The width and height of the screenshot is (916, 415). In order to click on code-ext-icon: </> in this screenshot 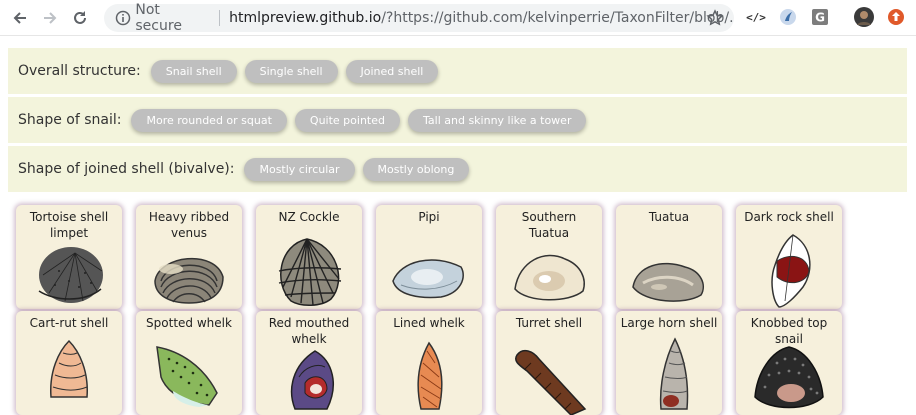, I will do `click(756, 17)`.